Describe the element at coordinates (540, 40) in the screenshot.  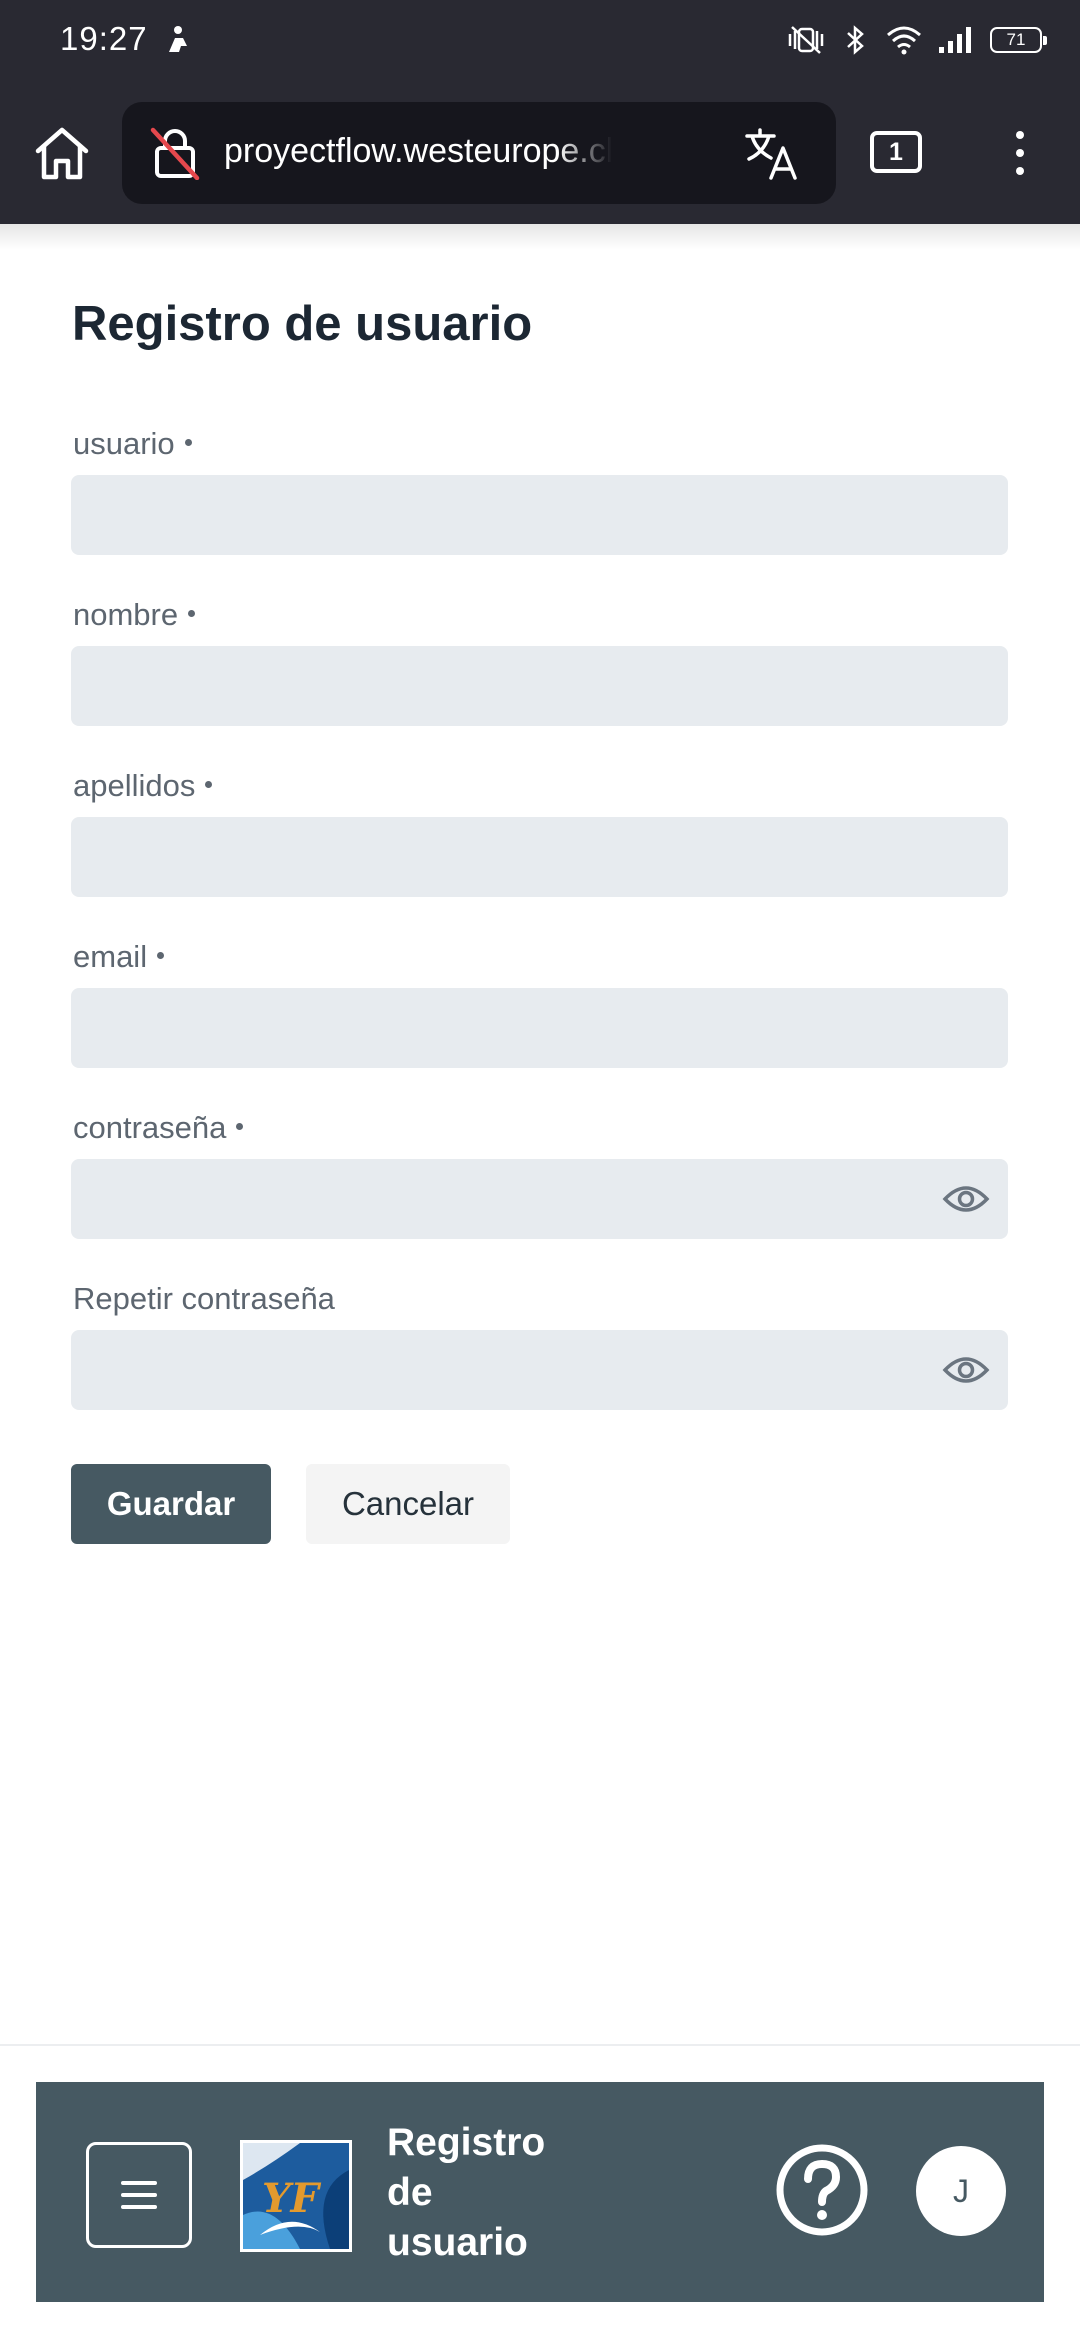
I see `status-bar: 19:27 71` at that location.